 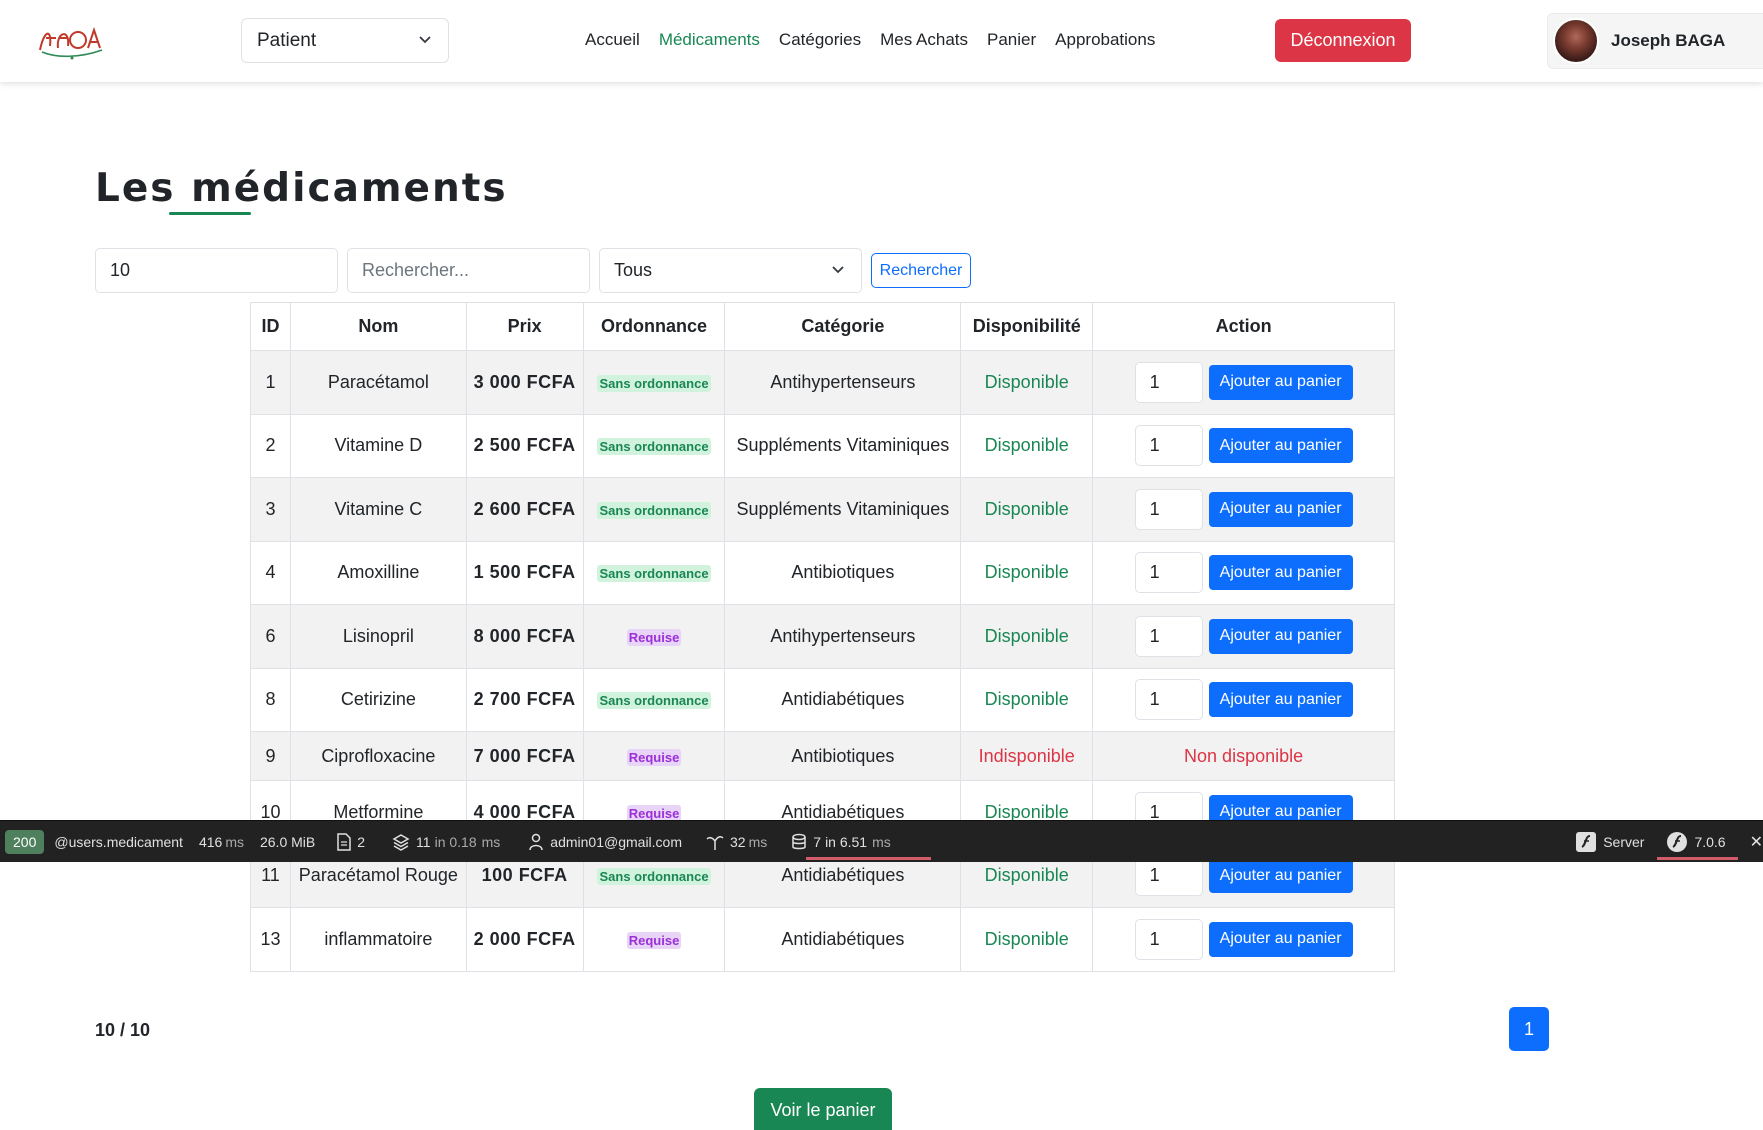 What do you see at coordinates (524, 939) in the screenshot?
I see `cell-prix: 2 000 FCFA` at bounding box center [524, 939].